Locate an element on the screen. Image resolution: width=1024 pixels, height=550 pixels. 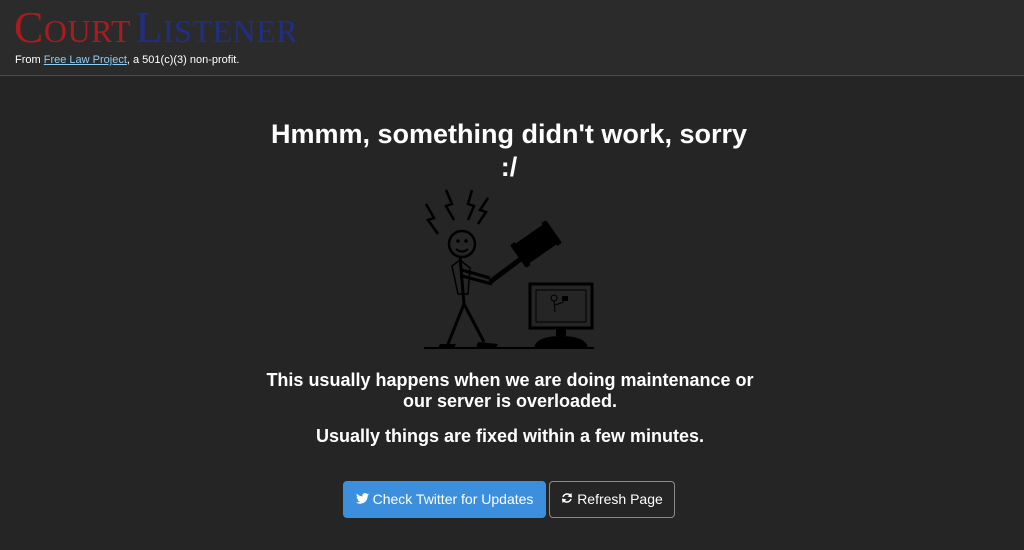
refresh-page-button: Refresh Page is located at coordinates (612, 499).